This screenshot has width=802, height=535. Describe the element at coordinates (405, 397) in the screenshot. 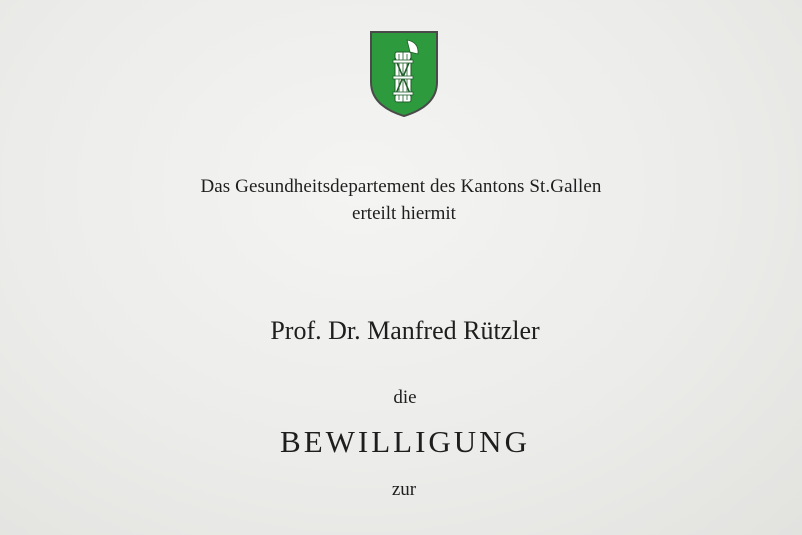

I see `article-word: die` at that location.